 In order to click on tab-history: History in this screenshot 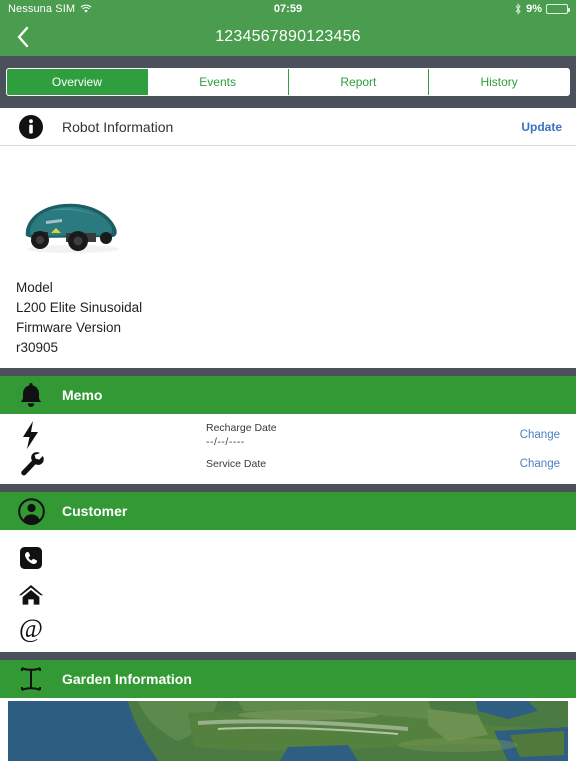, I will do `click(499, 82)`.